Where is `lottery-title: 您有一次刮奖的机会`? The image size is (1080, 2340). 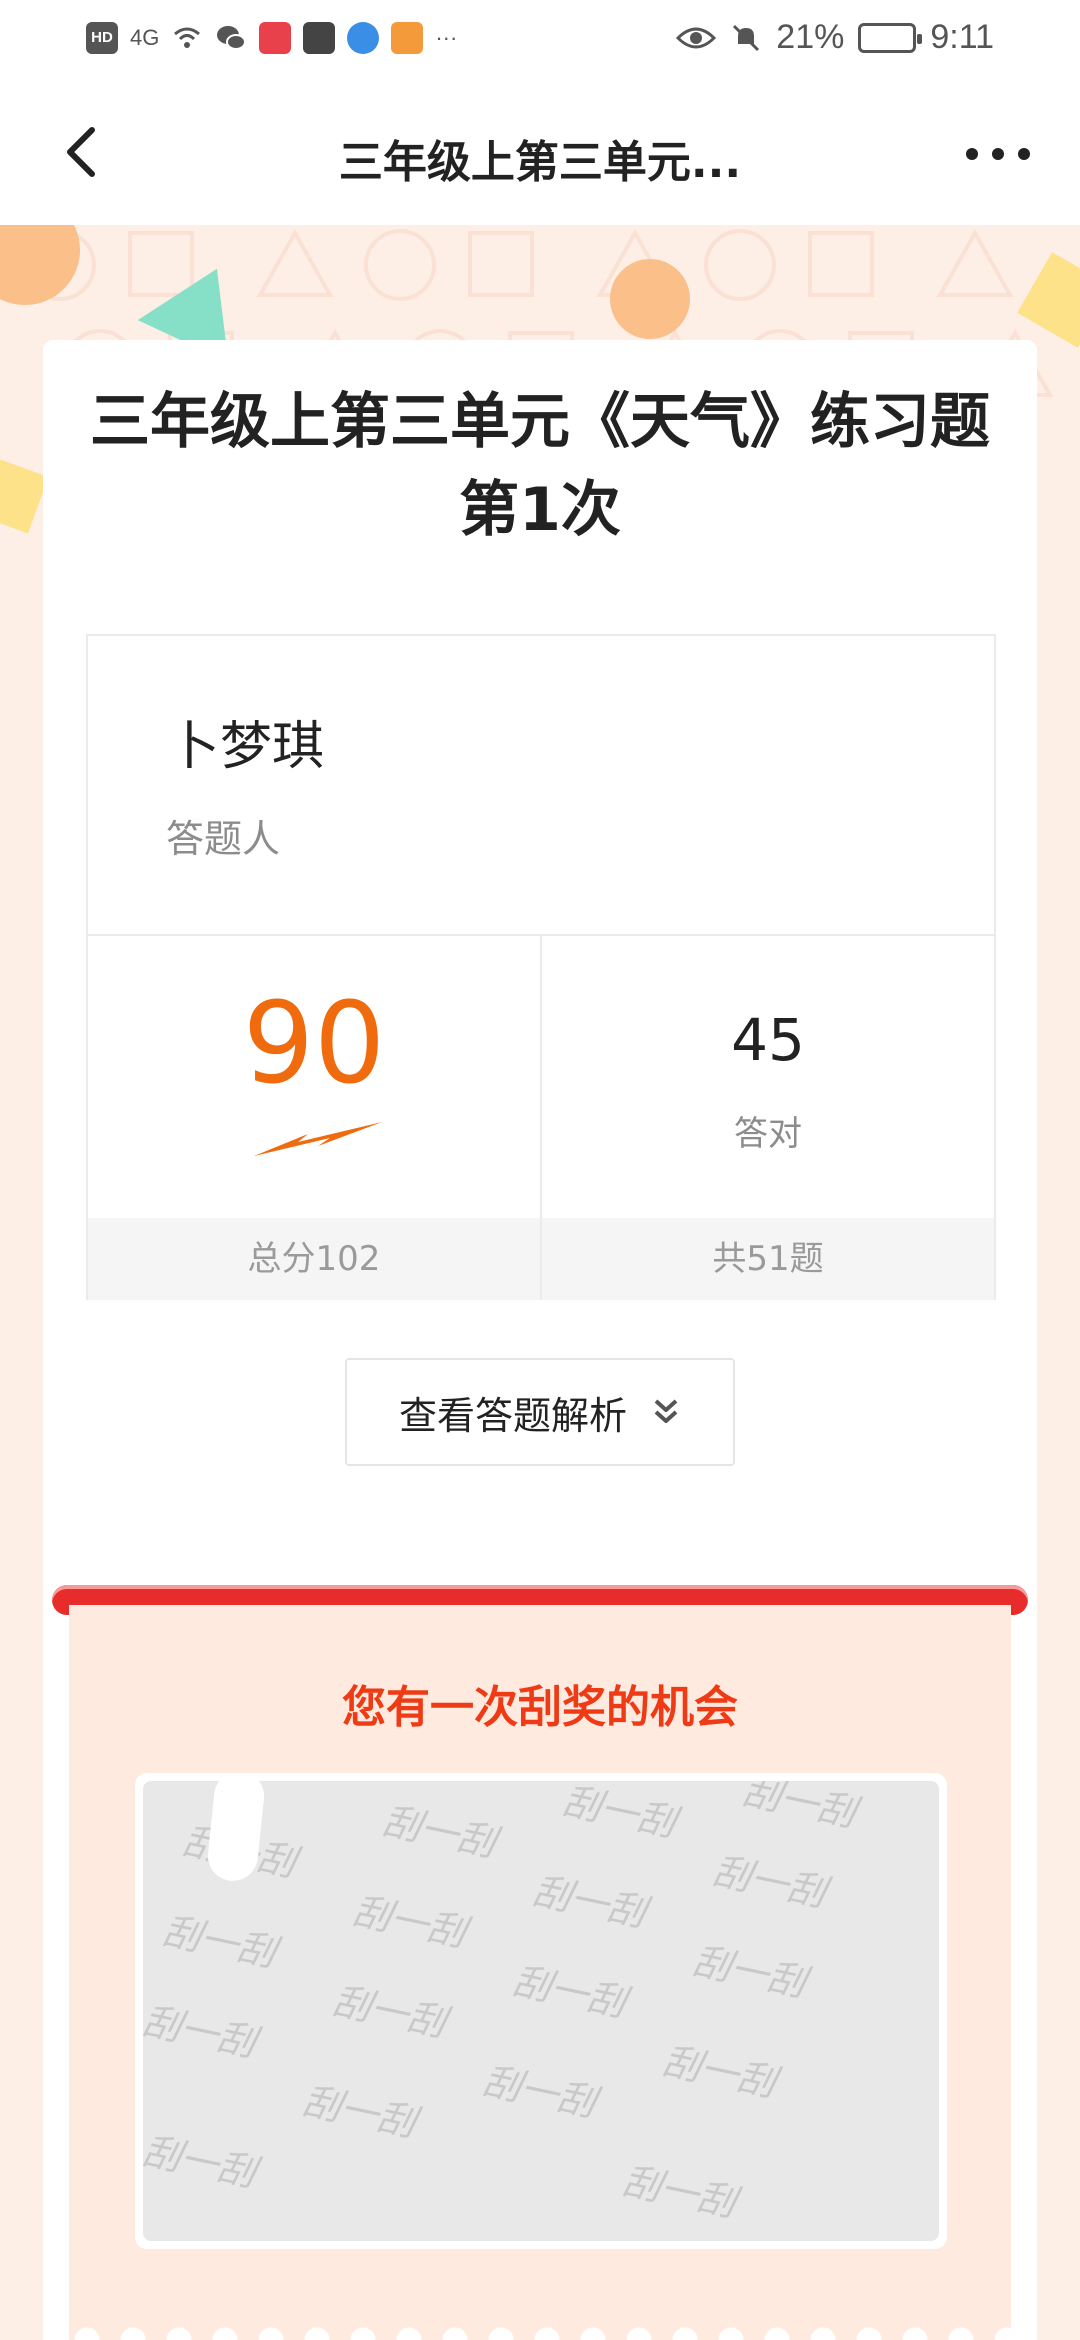
lottery-title: 您有一次刮奖的机会 is located at coordinates (540, 1707).